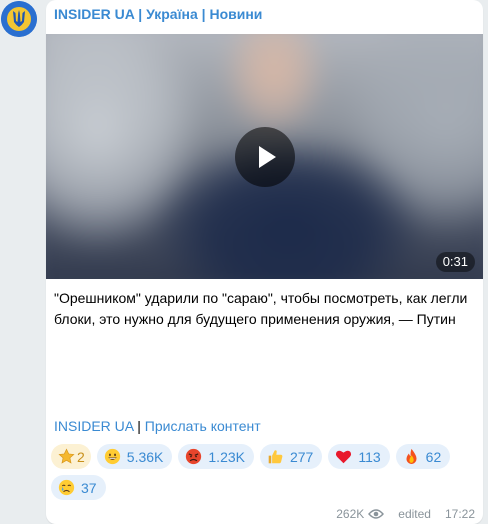 The height and width of the screenshot is (524, 488). I want to click on grinning-face-icon, so click(112, 456).